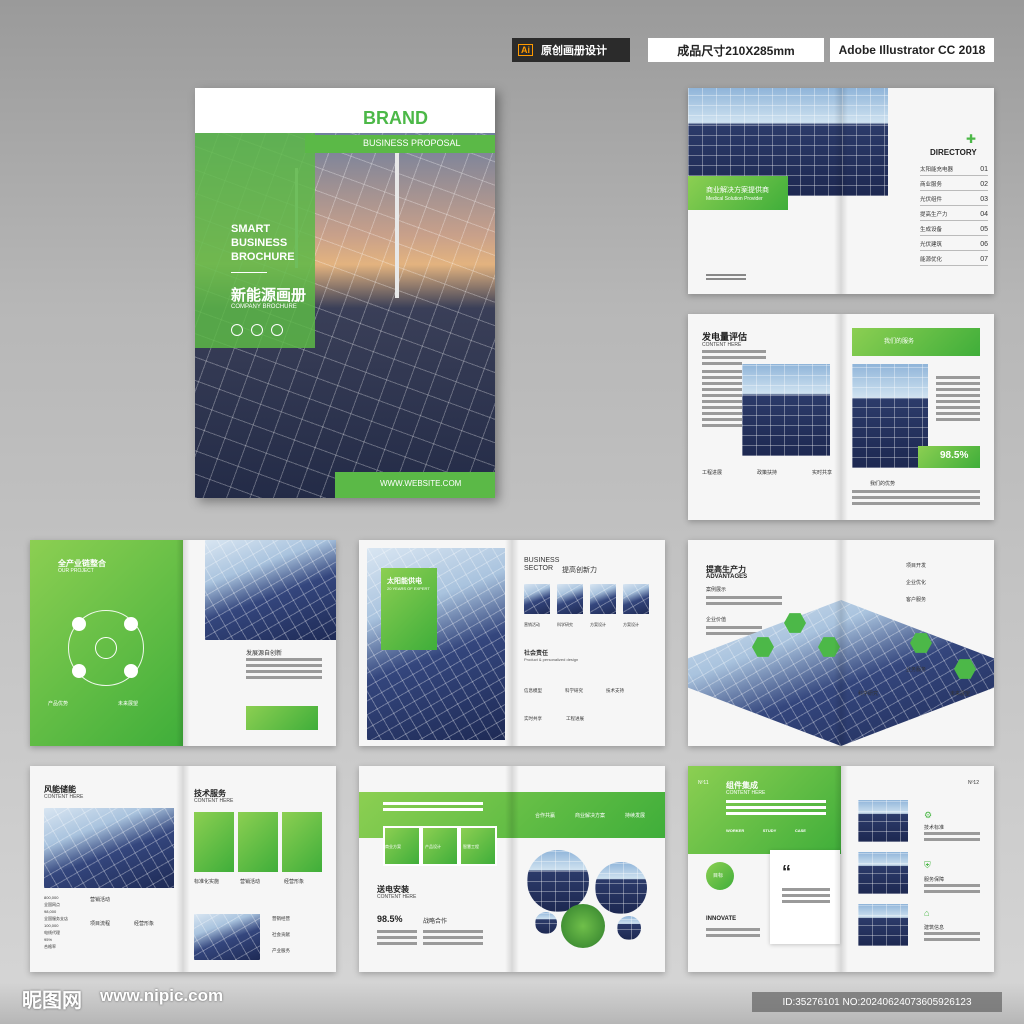 This screenshot has width=1024, height=1024. I want to click on directory-item-num: 04, so click(984, 214).